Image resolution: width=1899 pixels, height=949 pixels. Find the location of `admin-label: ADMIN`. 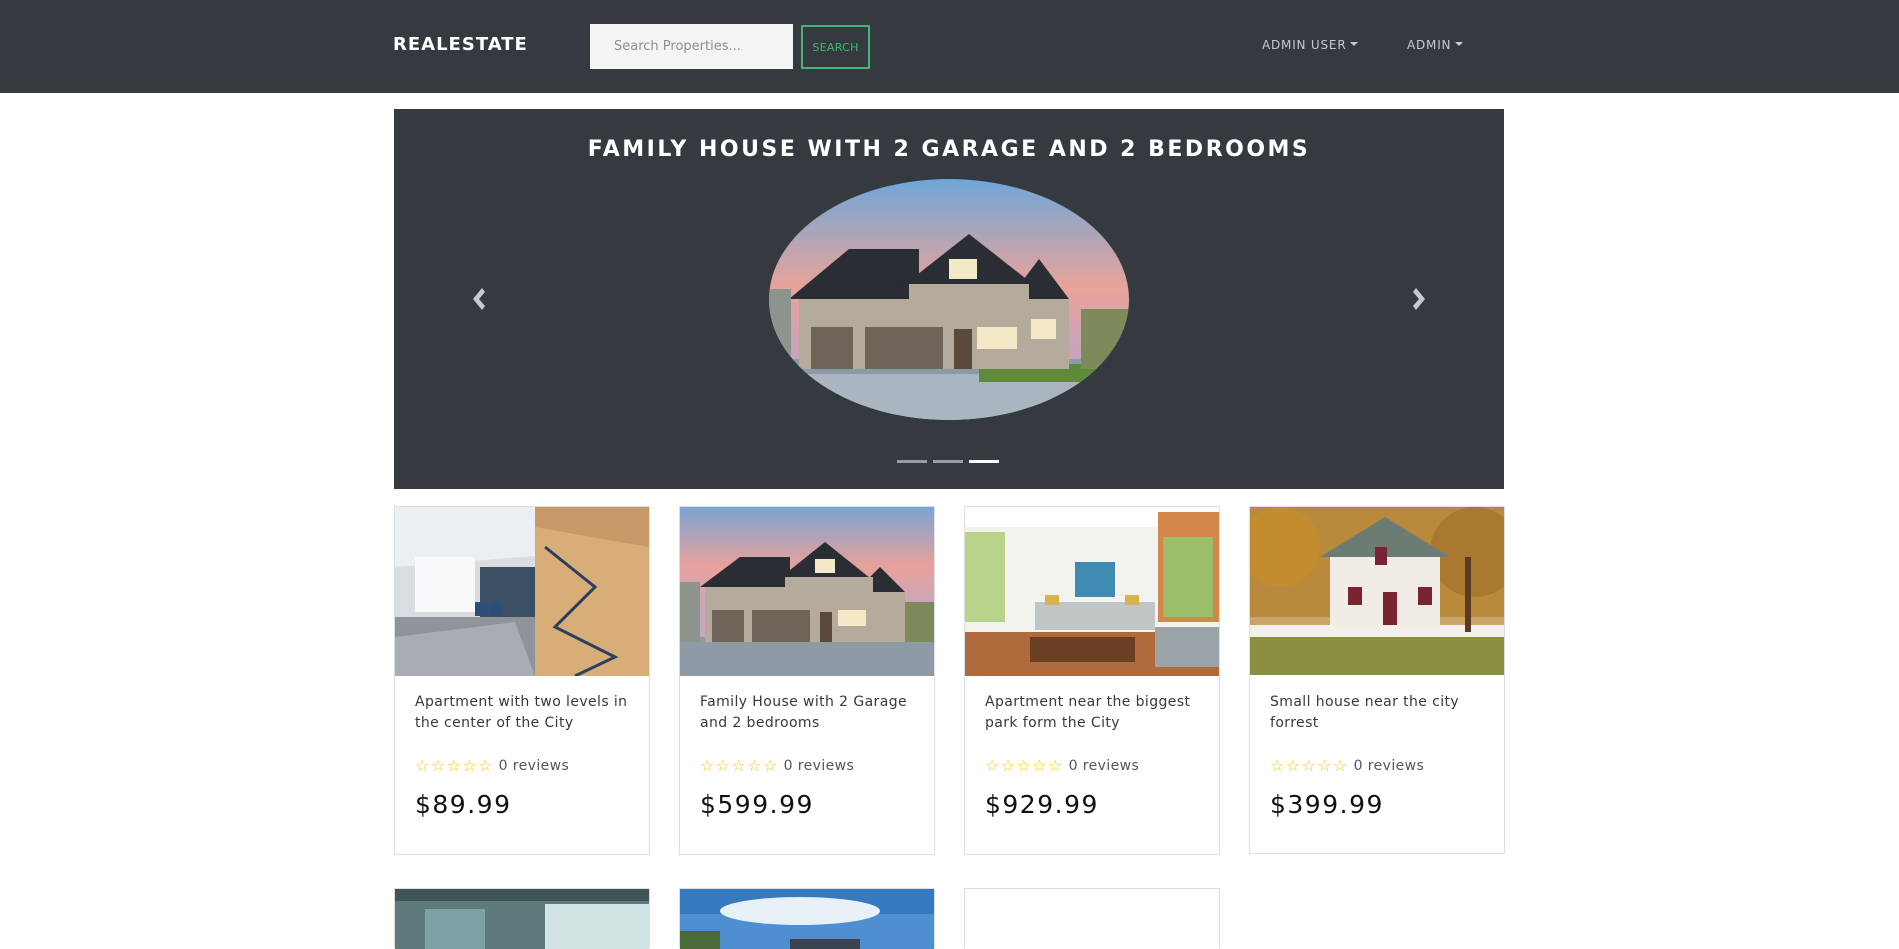

admin-label: ADMIN is located at coordinates (1429, 45).